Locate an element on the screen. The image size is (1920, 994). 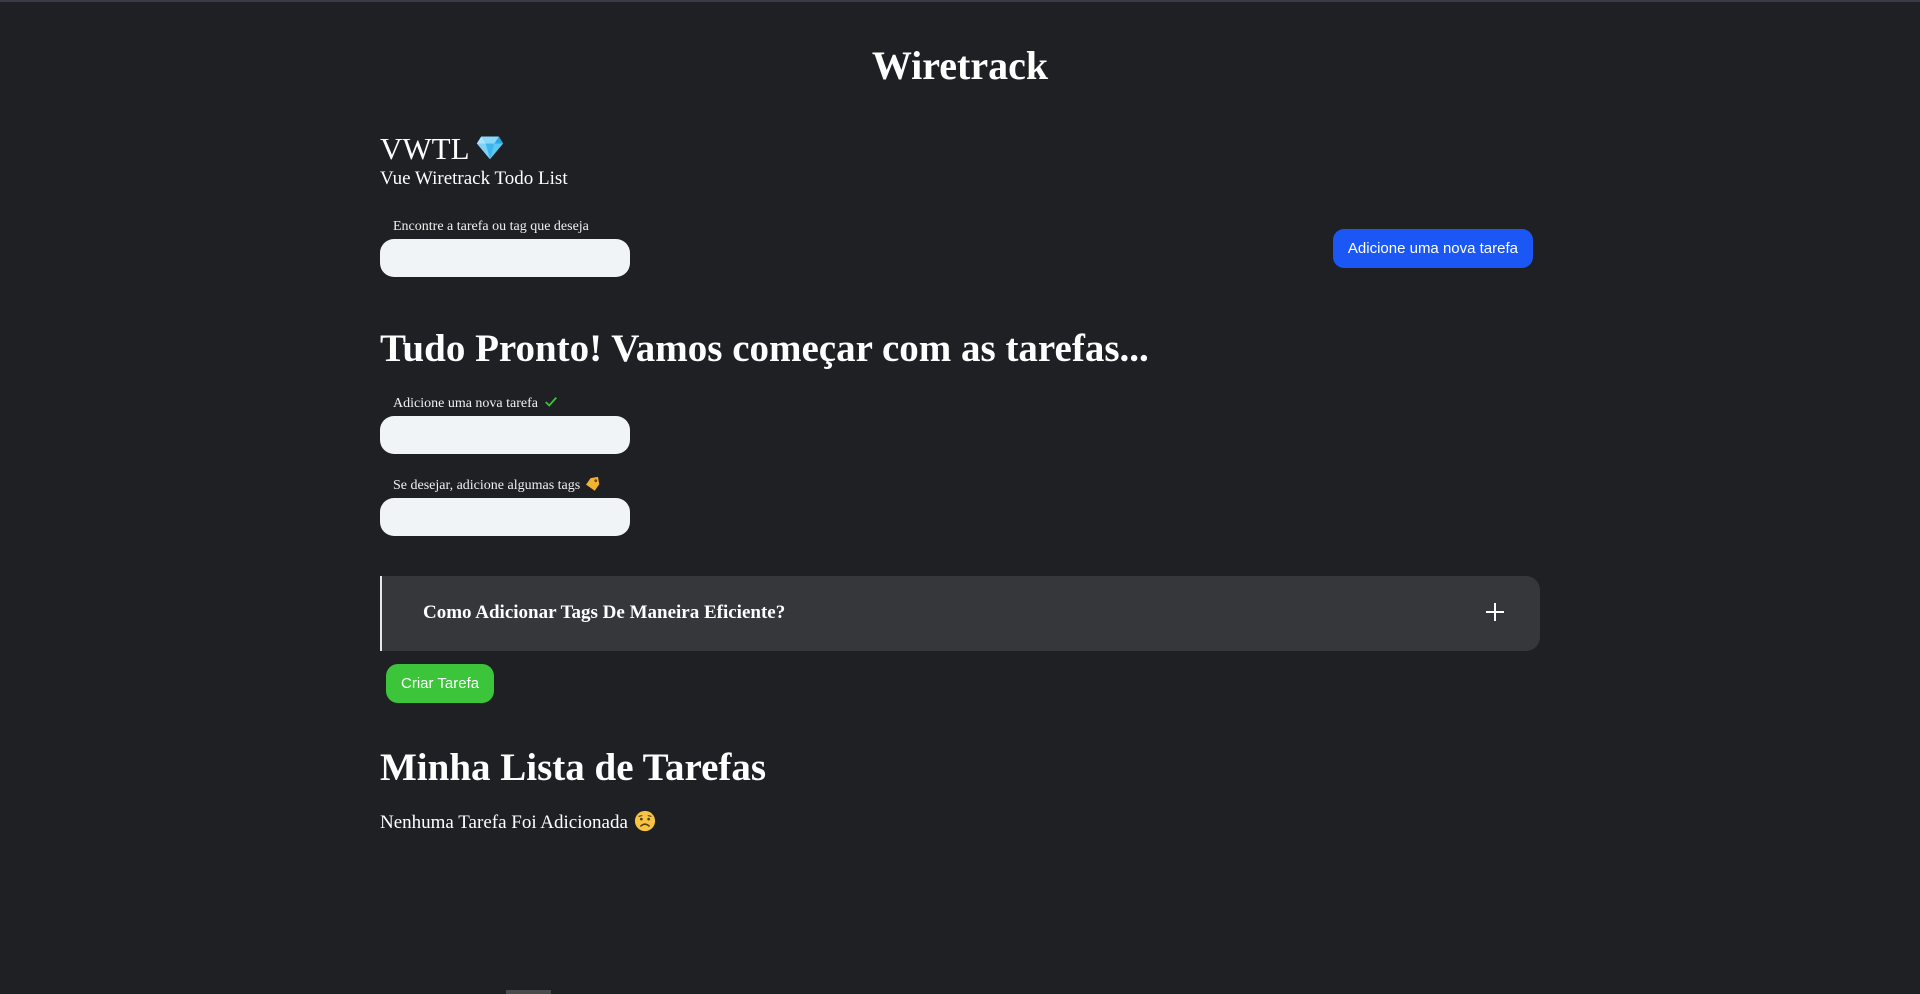
search-input is located at coordinates (505, 258).